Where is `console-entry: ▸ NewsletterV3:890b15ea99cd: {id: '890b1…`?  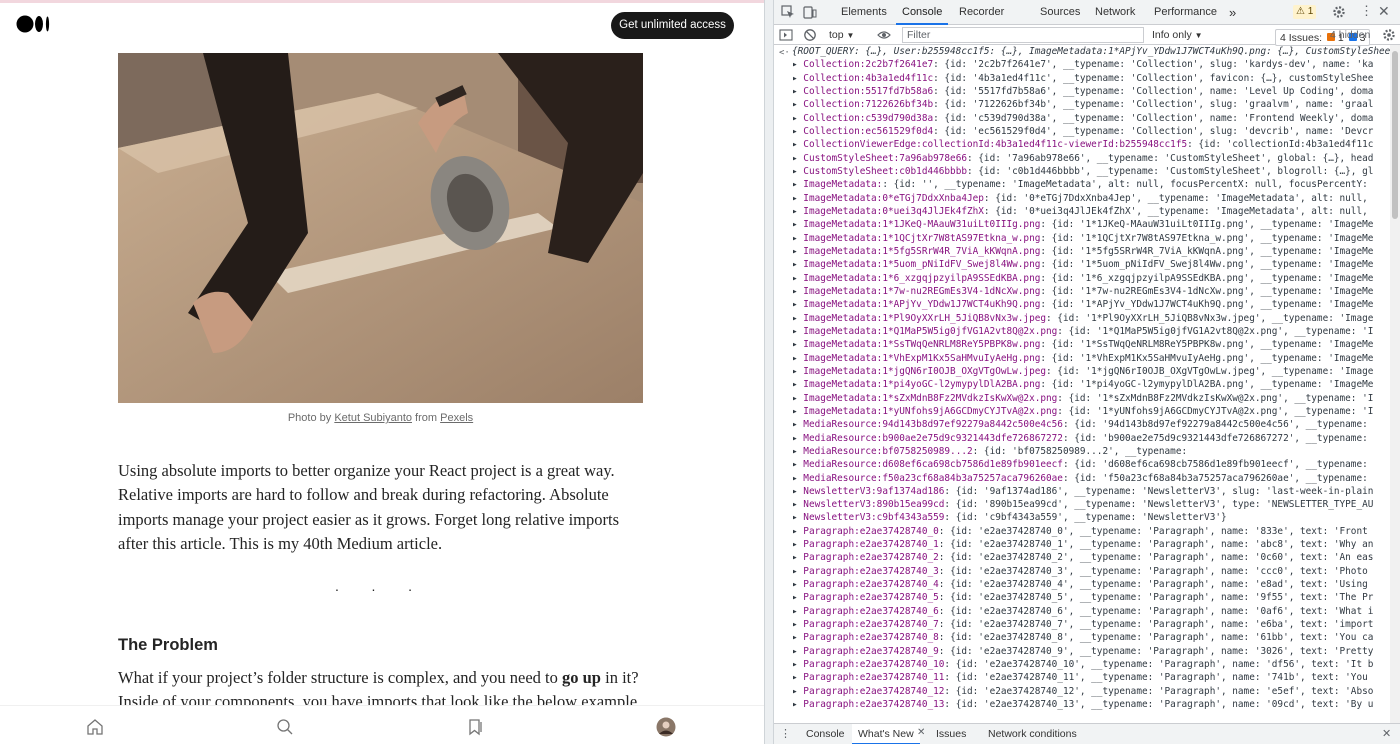
console-entry: ▸ NewsletterV3:890b15ea99cd: {id: '890b1… is located at coordinates (1091, 504).